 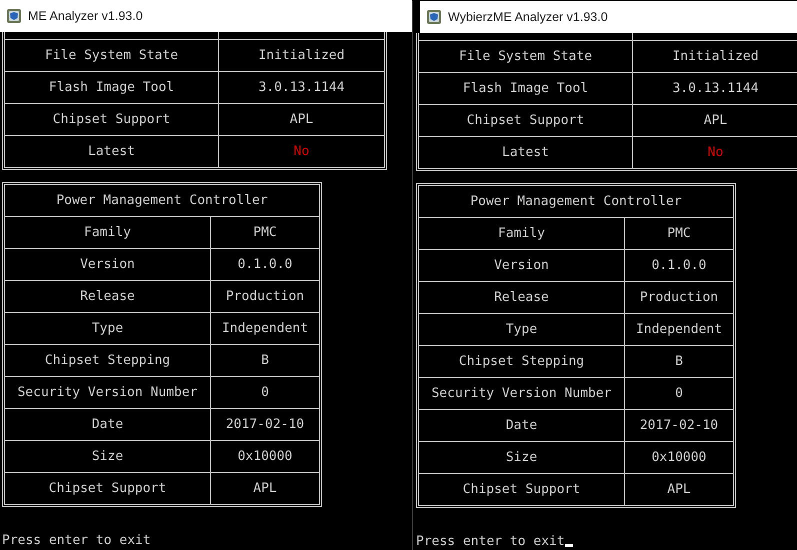 I want to click on window-title: WybierzME Analyzer v1.93.0, so click(x=528, y=17).